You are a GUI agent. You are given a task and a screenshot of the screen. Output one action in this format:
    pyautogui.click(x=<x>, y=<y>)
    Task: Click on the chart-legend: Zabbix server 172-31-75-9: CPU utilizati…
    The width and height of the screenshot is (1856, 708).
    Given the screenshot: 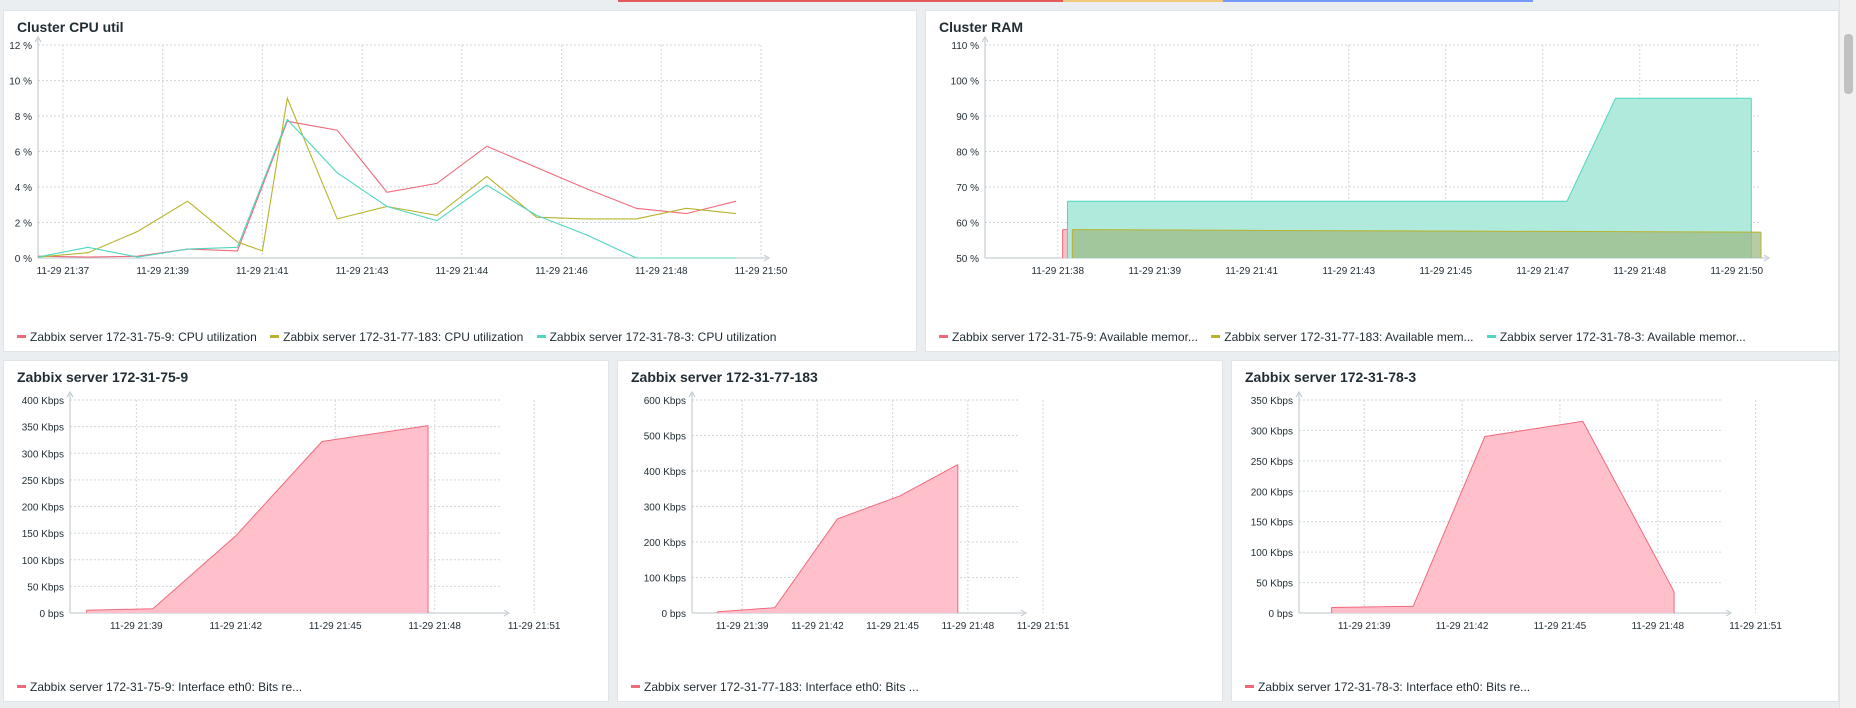 What is the action you would take?
    pyautogui.click(x=401, y=338)
    